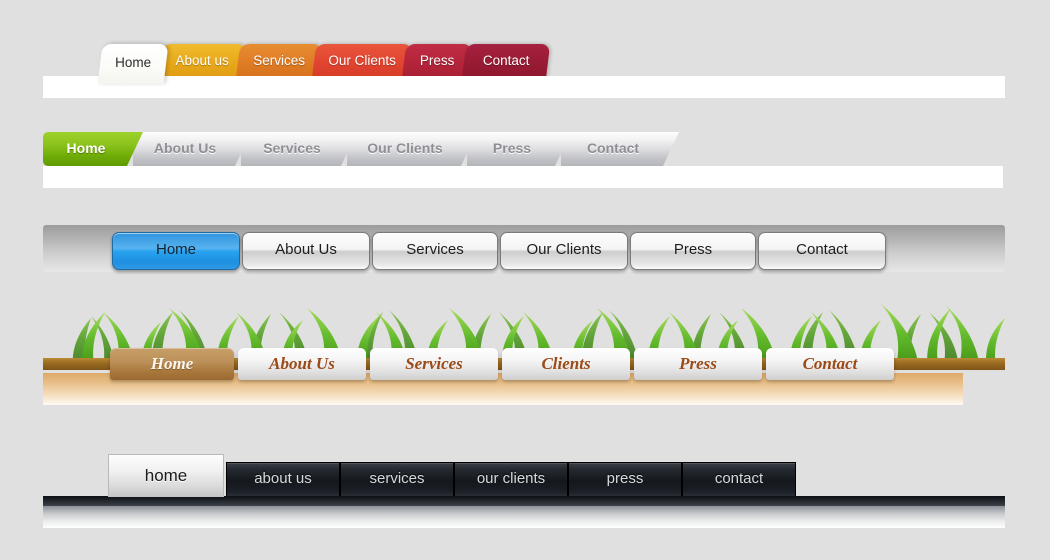 Image resolution: width=1050 pixels, height=560 pixels. I want to click on menu1-tab-contact: Contact, so click(506, 62).